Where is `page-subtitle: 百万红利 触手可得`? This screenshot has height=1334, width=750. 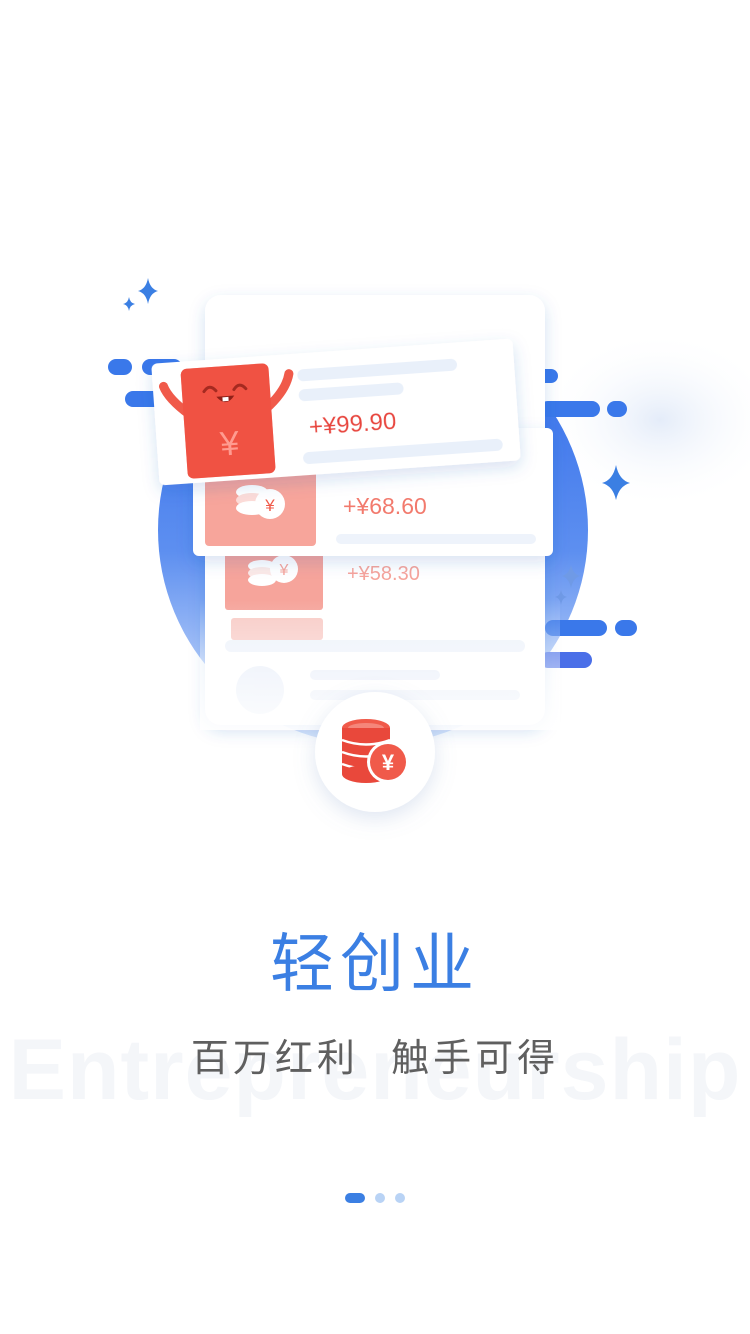 page-subtitle: 百万红利 触手可得 is located at coordinates (375, 1058).